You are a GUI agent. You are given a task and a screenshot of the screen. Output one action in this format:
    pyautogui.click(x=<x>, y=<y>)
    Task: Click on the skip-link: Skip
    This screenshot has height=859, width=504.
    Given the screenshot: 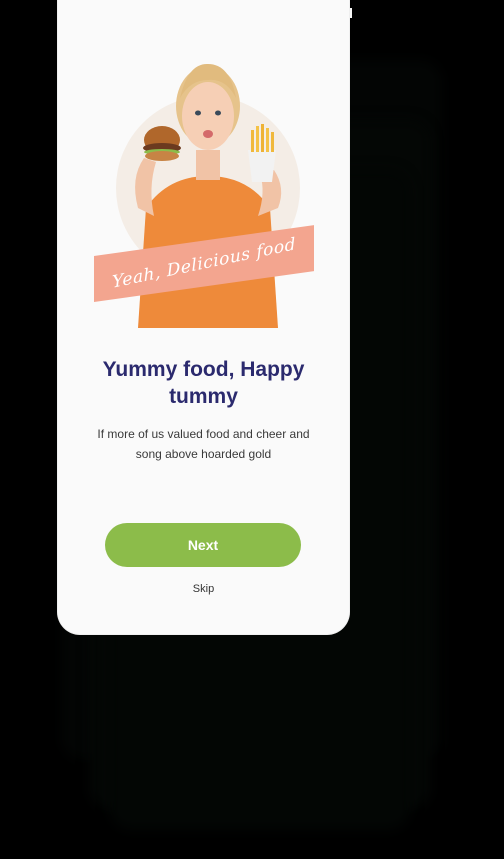 What is the action you would take?
    pyautogui.click(x=203, y=589)
    